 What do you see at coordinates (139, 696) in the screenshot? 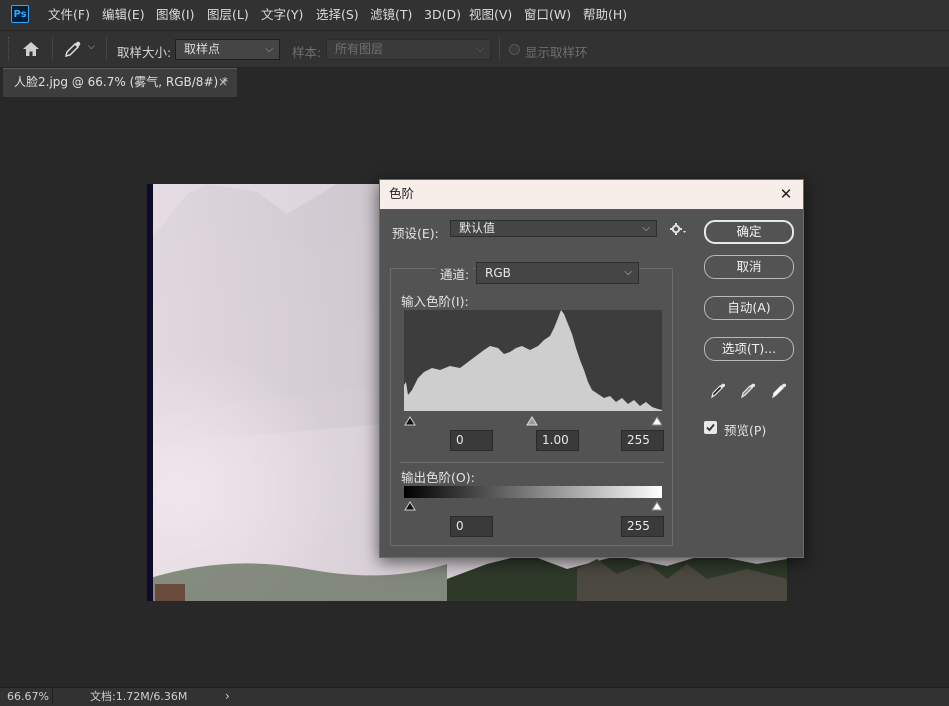
I see `doc-size: 文档:1.72M/6.36M` at bounding box center [139, 696].